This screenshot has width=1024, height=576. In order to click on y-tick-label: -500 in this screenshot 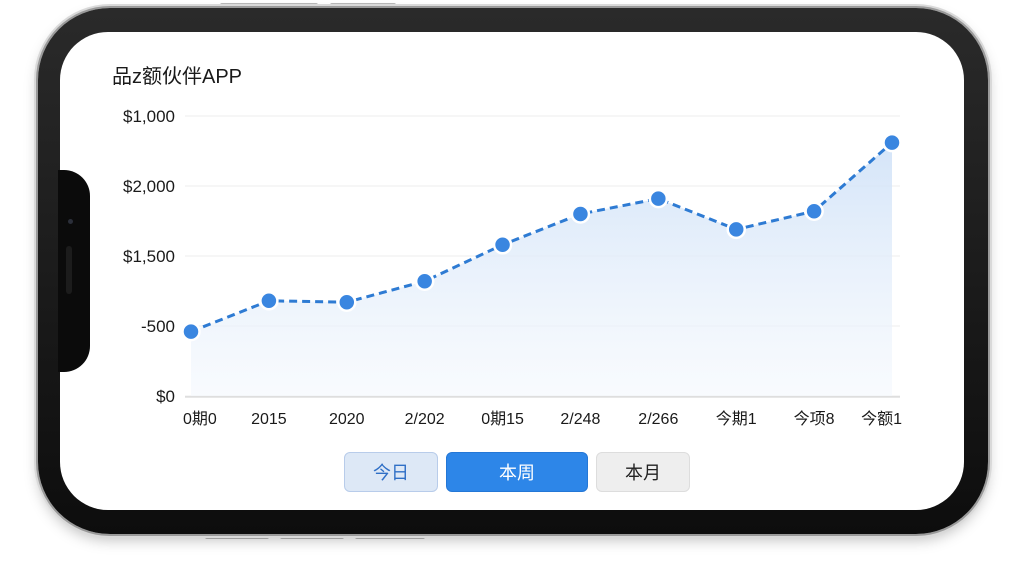, I will do `click(158, 326)`.